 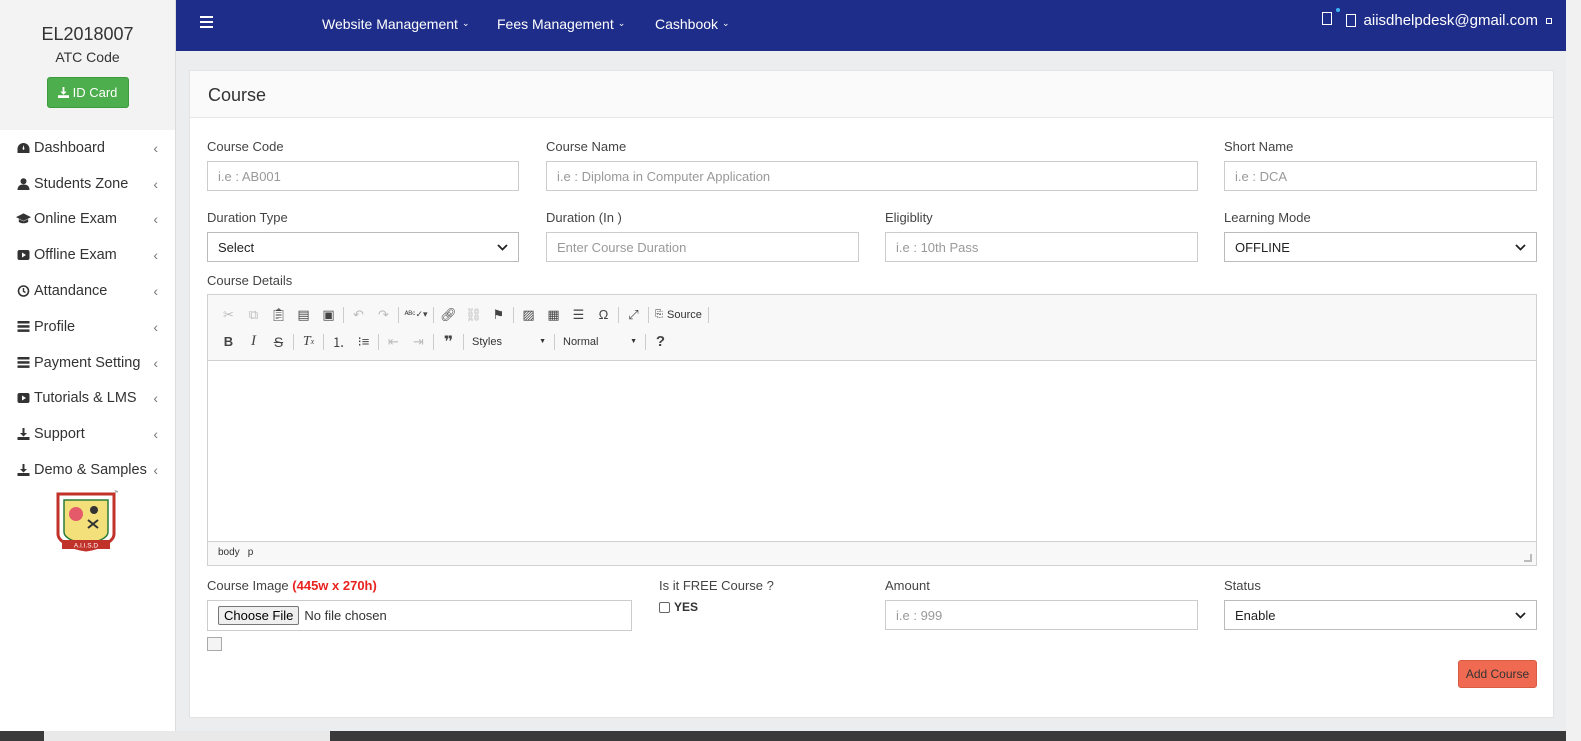 I want to click on sidebar-item-profile: Profile ‹, so click(x=87, y=327).